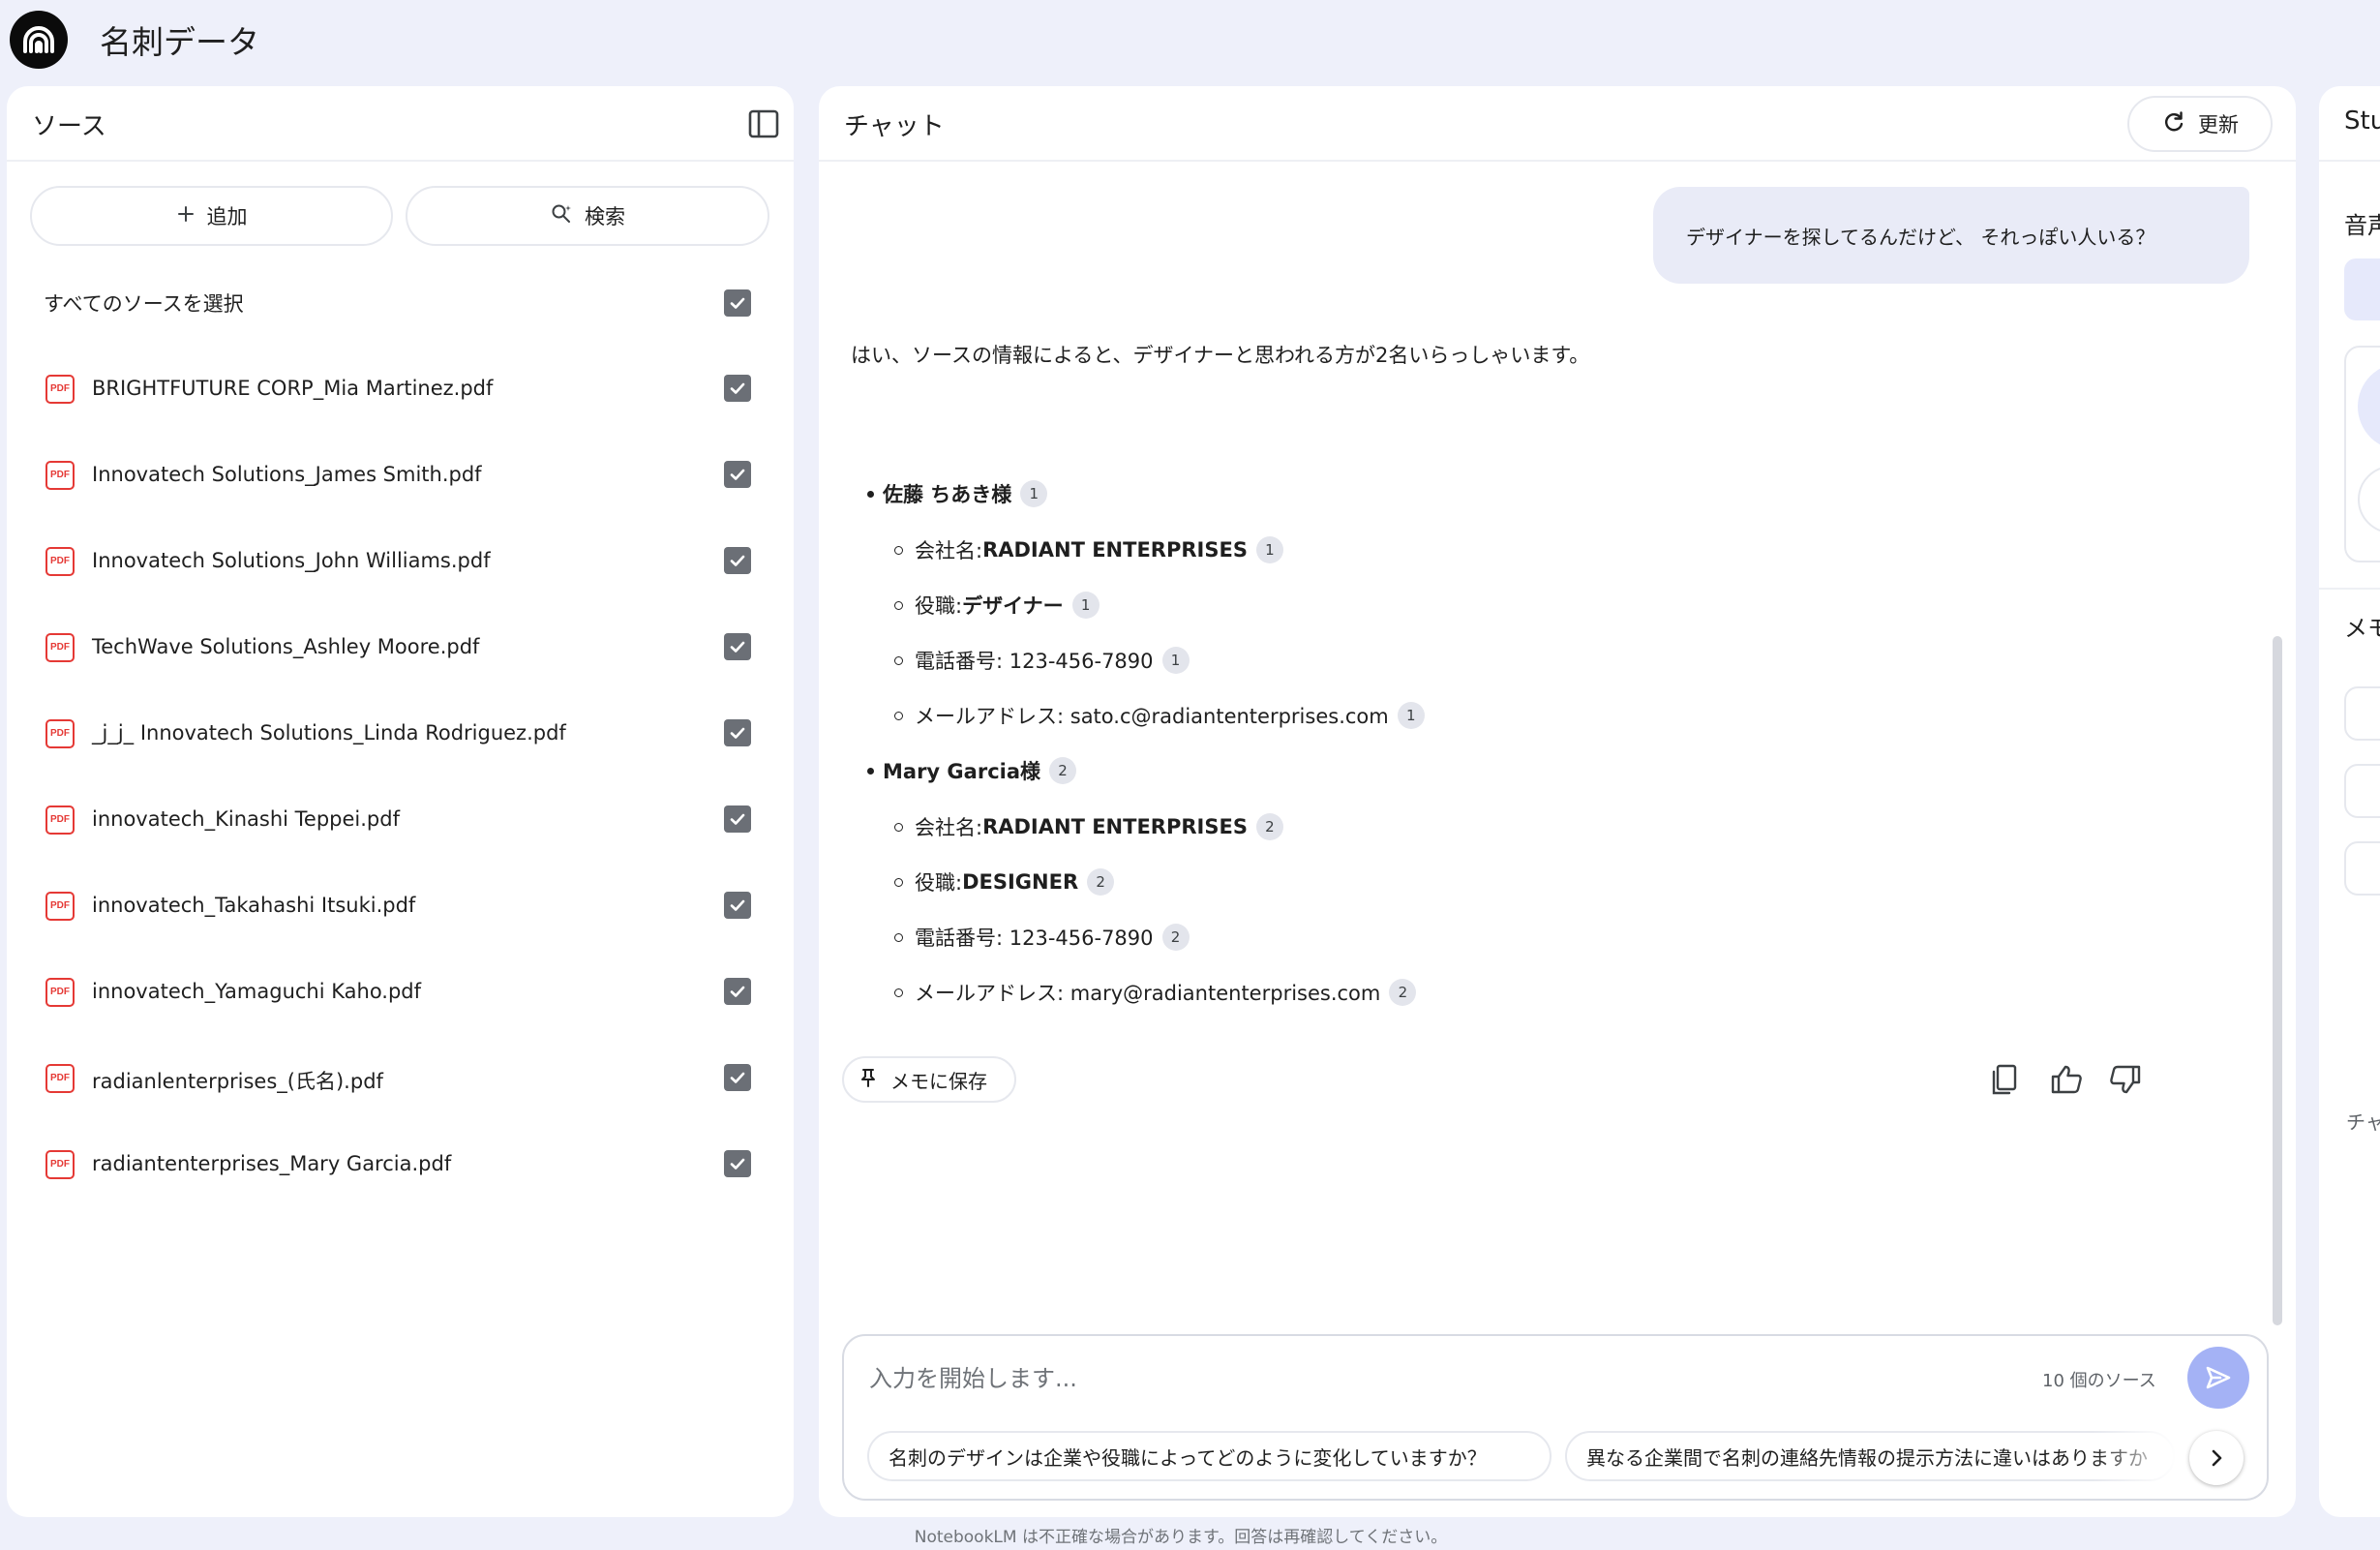  Describe the element at coordinates (2362, 289) in the screenshot. I see `audio-customize-chip` at that location.